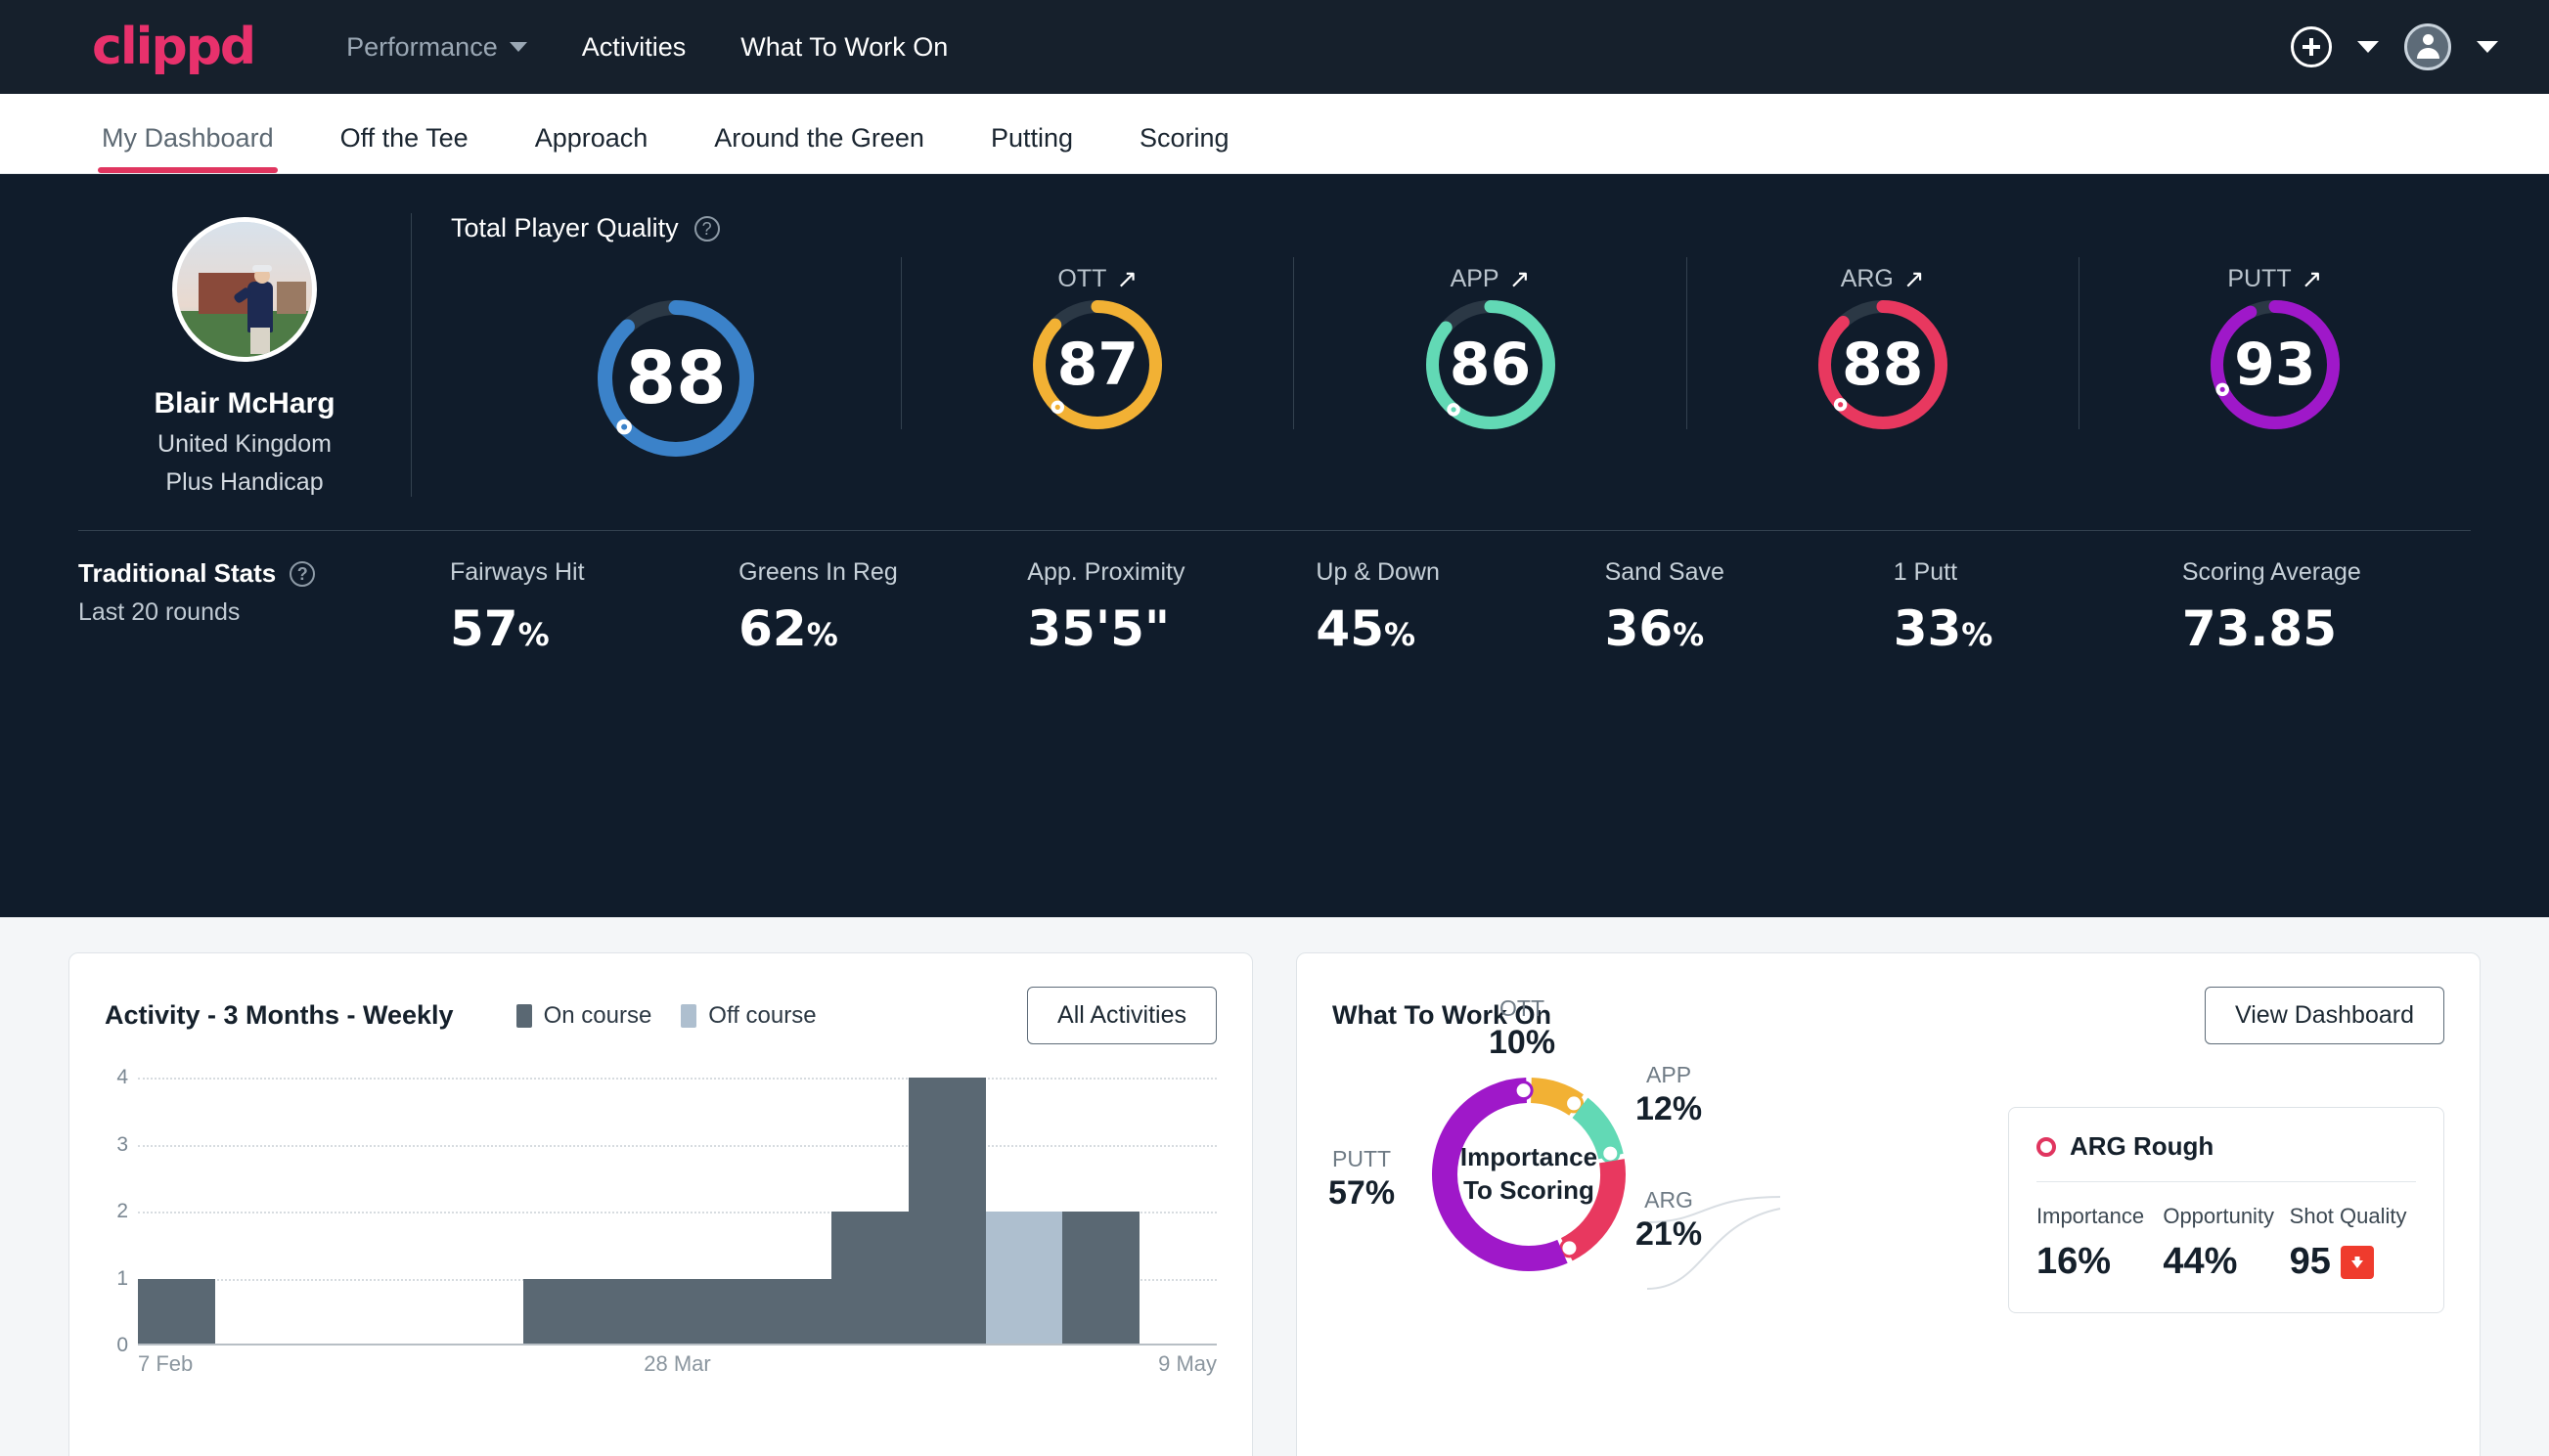 This screenshot has width=2549, height=1456. I want to click on stat-value: 45%, so click(1366, 628).